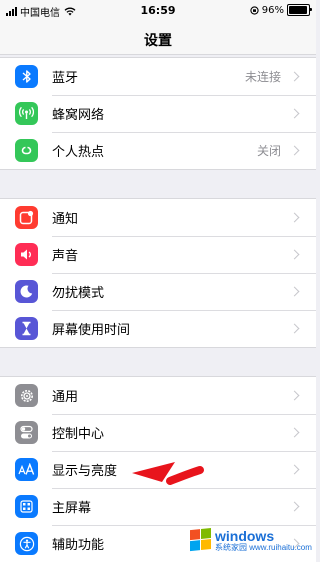 The width and height of the screenshot is (320, 562). Describe the element at coordinates (158, 217) in the screenshot. I see `settings-row-notifications: 通知` at that location.